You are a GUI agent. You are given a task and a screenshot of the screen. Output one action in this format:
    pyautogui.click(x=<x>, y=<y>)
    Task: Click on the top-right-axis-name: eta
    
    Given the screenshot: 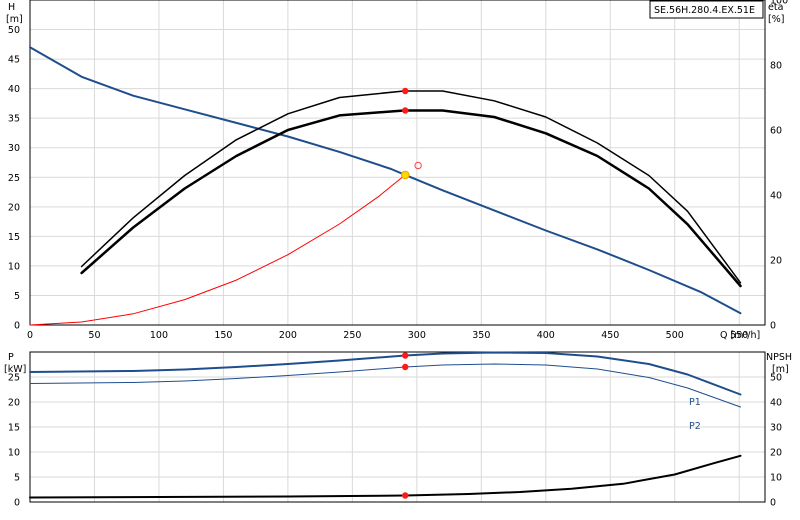 What is the action you would take?
    pyautogui.click(x=775, y=7)
    